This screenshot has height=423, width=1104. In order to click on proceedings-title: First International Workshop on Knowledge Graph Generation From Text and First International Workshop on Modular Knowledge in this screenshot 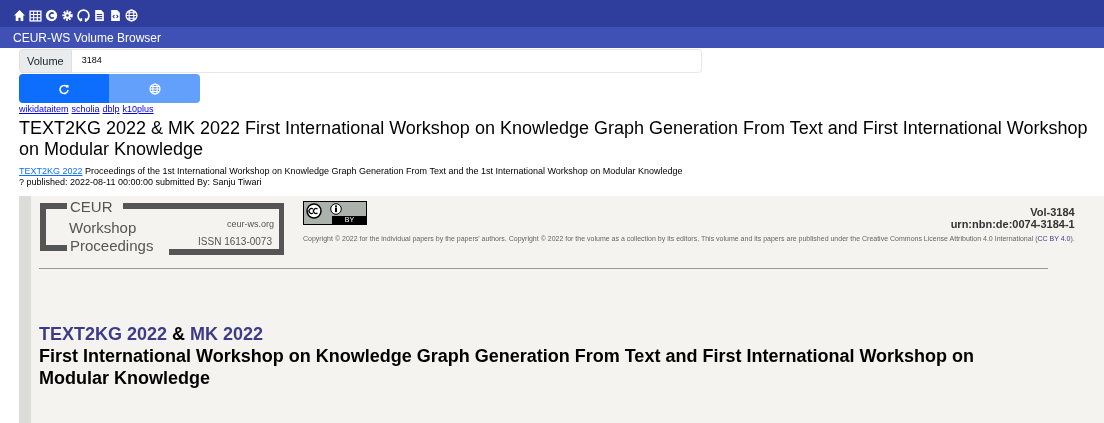, I will do `click(507, 367)`.